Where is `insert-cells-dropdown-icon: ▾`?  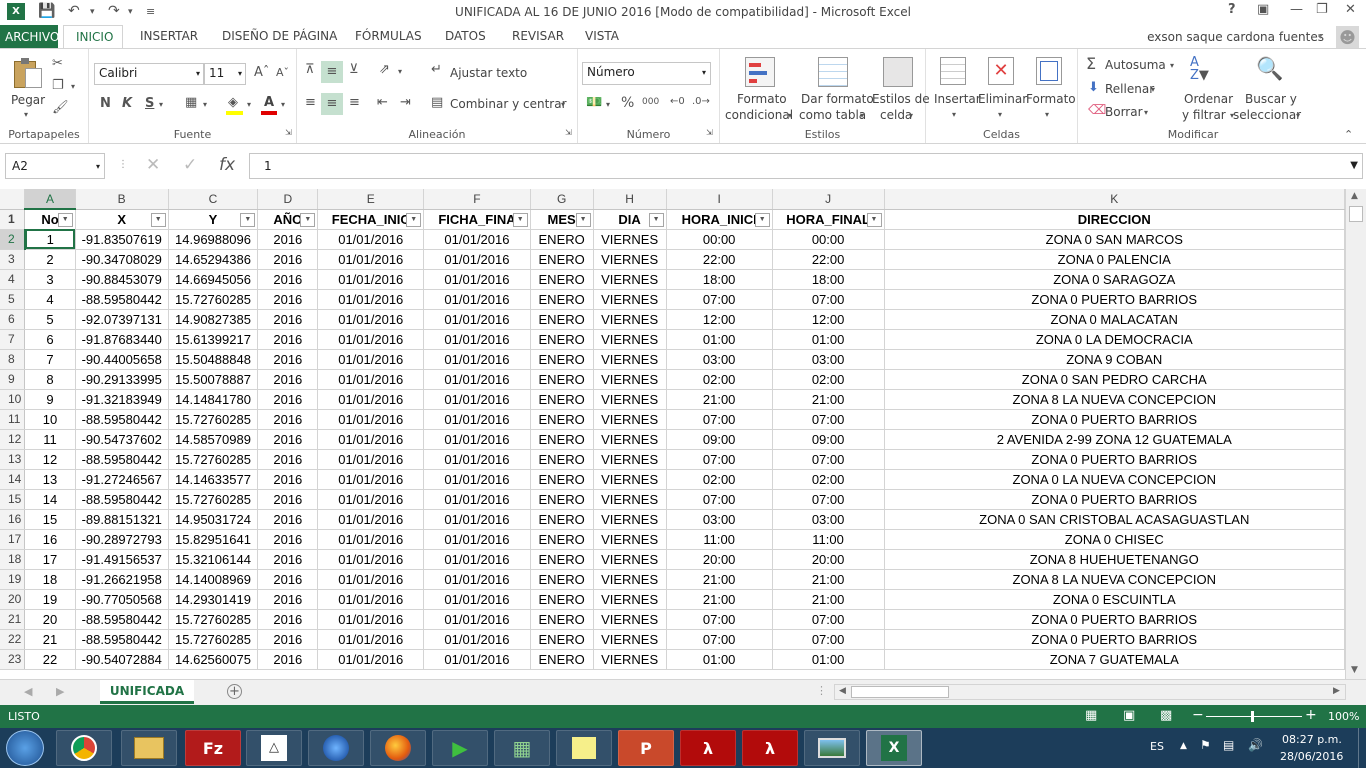 insert-cells-dropdown-icon: ▾ is located at coordinates (954, 115).